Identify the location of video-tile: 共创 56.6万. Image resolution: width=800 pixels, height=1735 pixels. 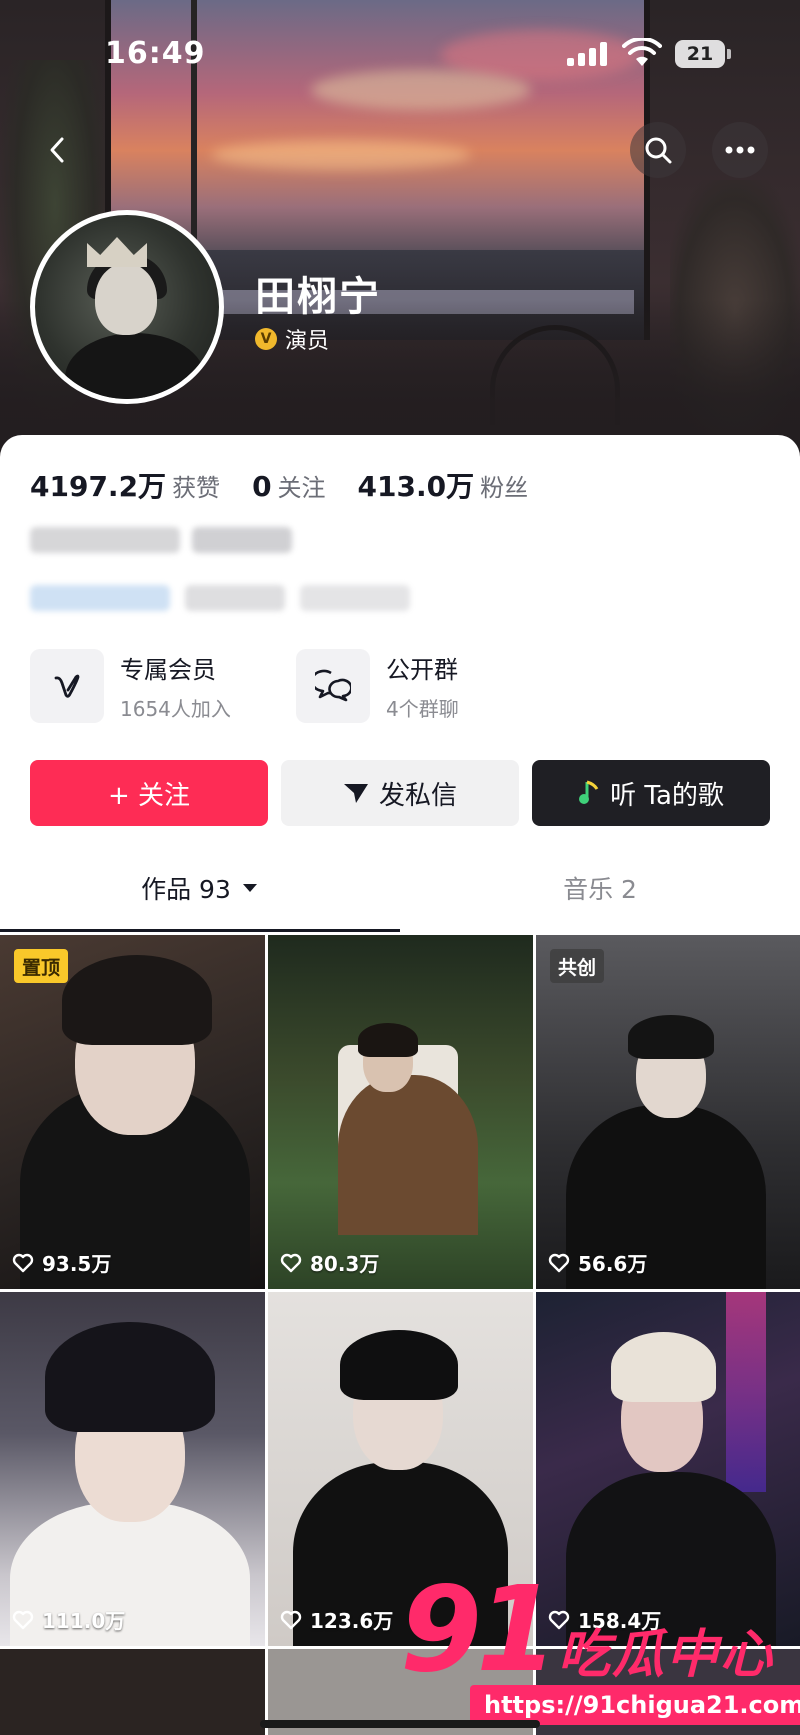
(668, 1112).